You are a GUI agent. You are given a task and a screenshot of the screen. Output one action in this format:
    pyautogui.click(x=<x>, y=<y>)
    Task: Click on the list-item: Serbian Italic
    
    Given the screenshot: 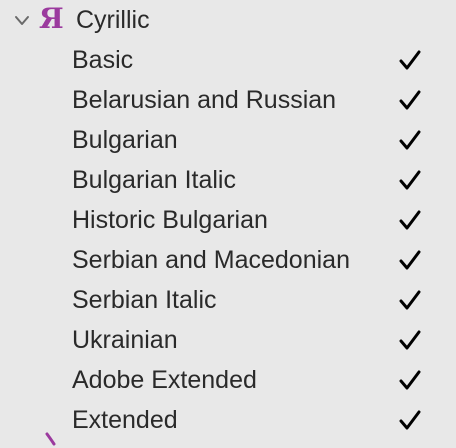 What is the action you would take?
    pyautogui.click(x=228, y=300)
    